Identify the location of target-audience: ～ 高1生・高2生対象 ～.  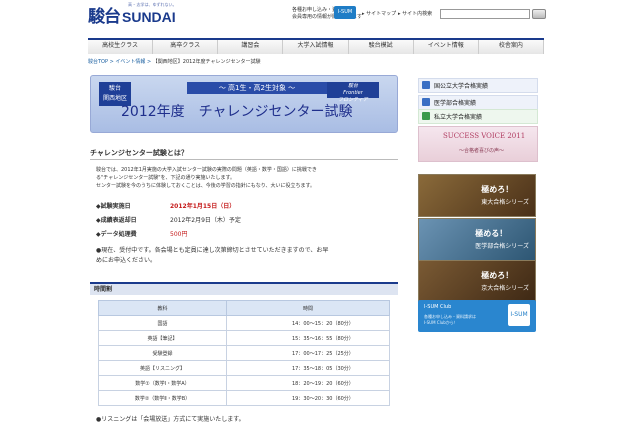
(257, 88).